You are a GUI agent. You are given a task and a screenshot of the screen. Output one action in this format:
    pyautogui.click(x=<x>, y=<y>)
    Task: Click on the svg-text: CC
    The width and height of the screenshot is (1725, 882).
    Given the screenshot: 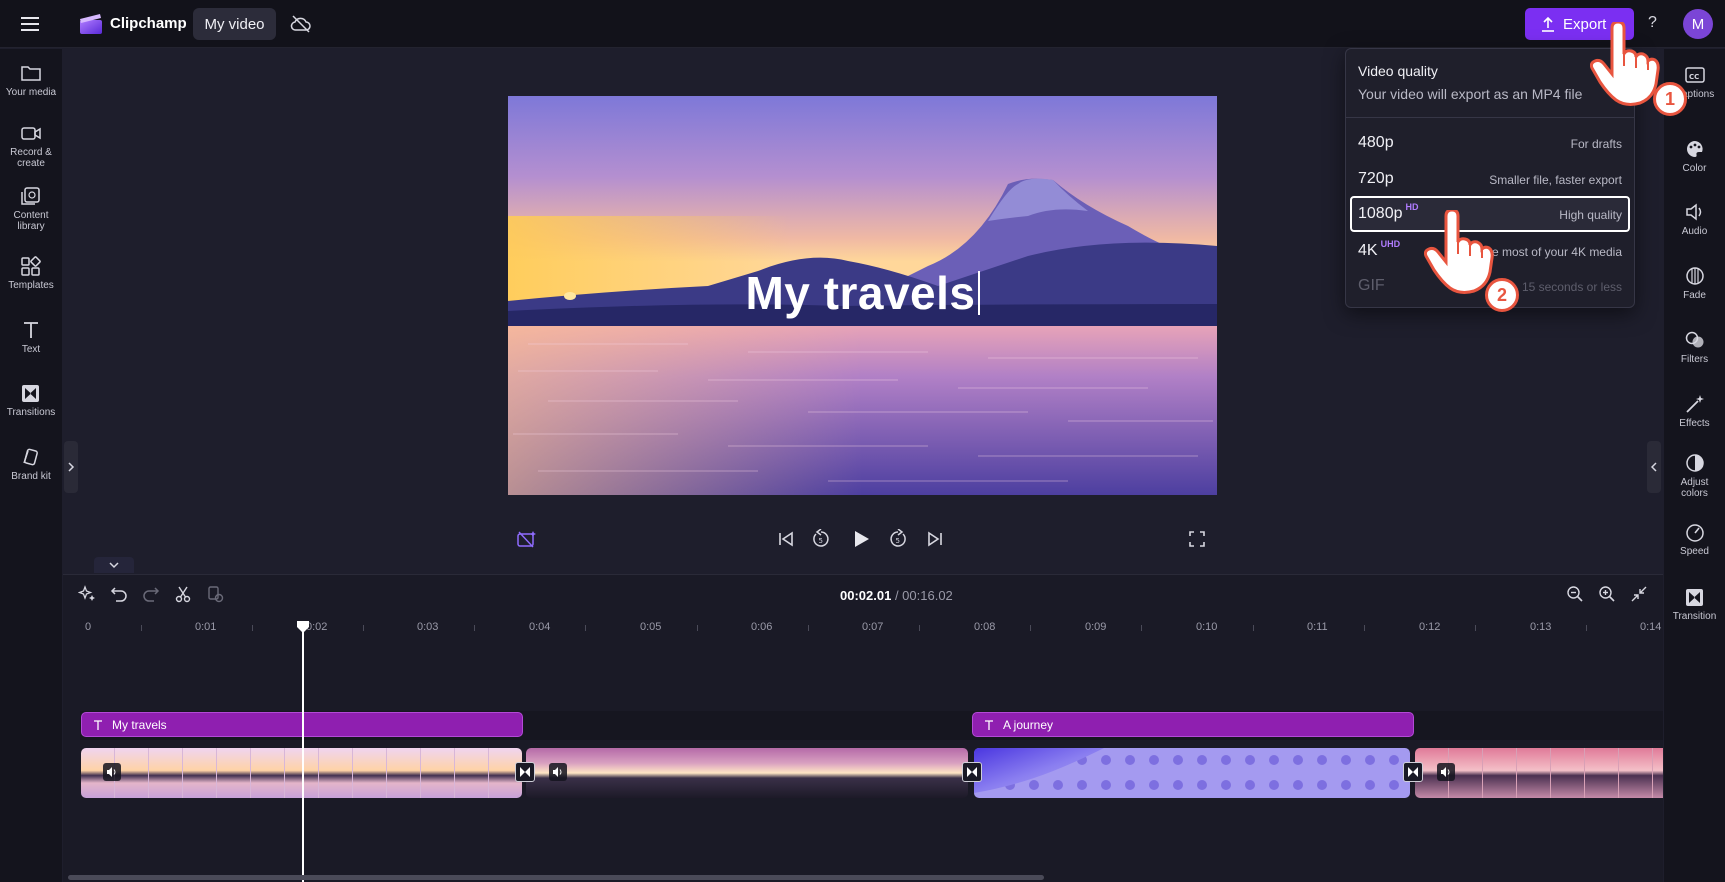 What is the action you would take?
    pyautogui.click(x=1694, y=77)
    